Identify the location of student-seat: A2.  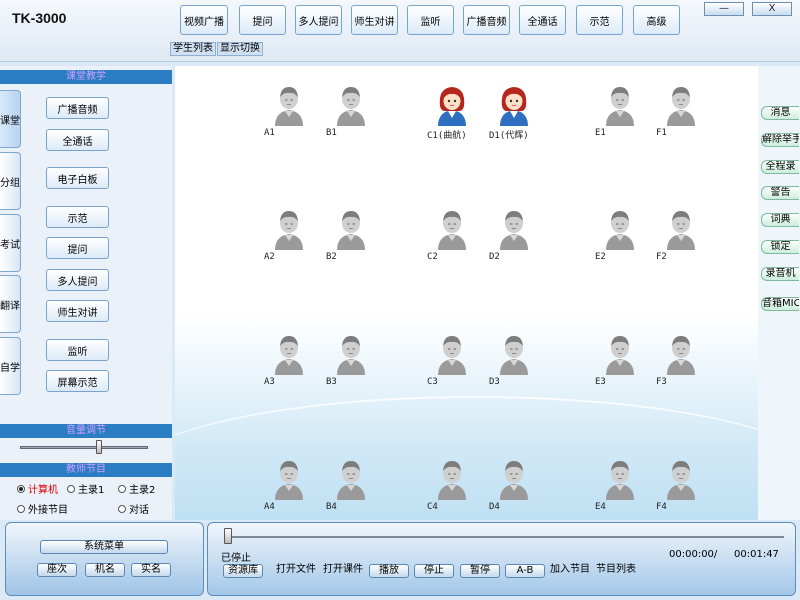
(289, 238).